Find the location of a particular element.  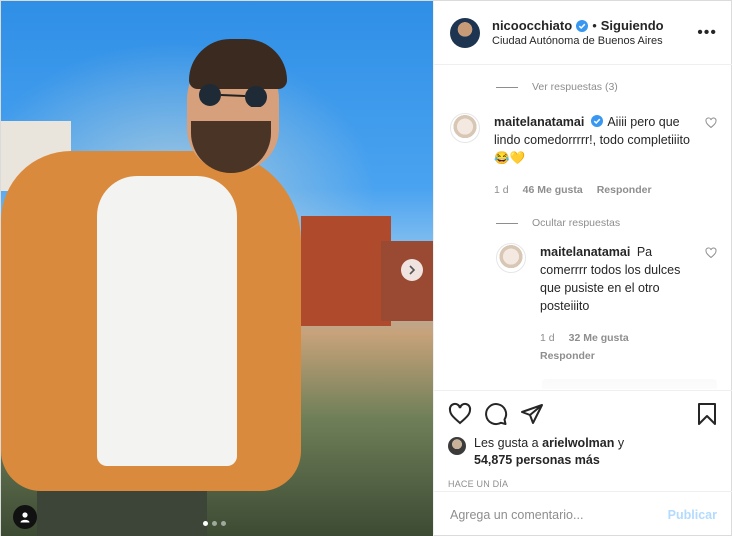

add-comment-bar: Publicar is located at coordinates (583, 513).